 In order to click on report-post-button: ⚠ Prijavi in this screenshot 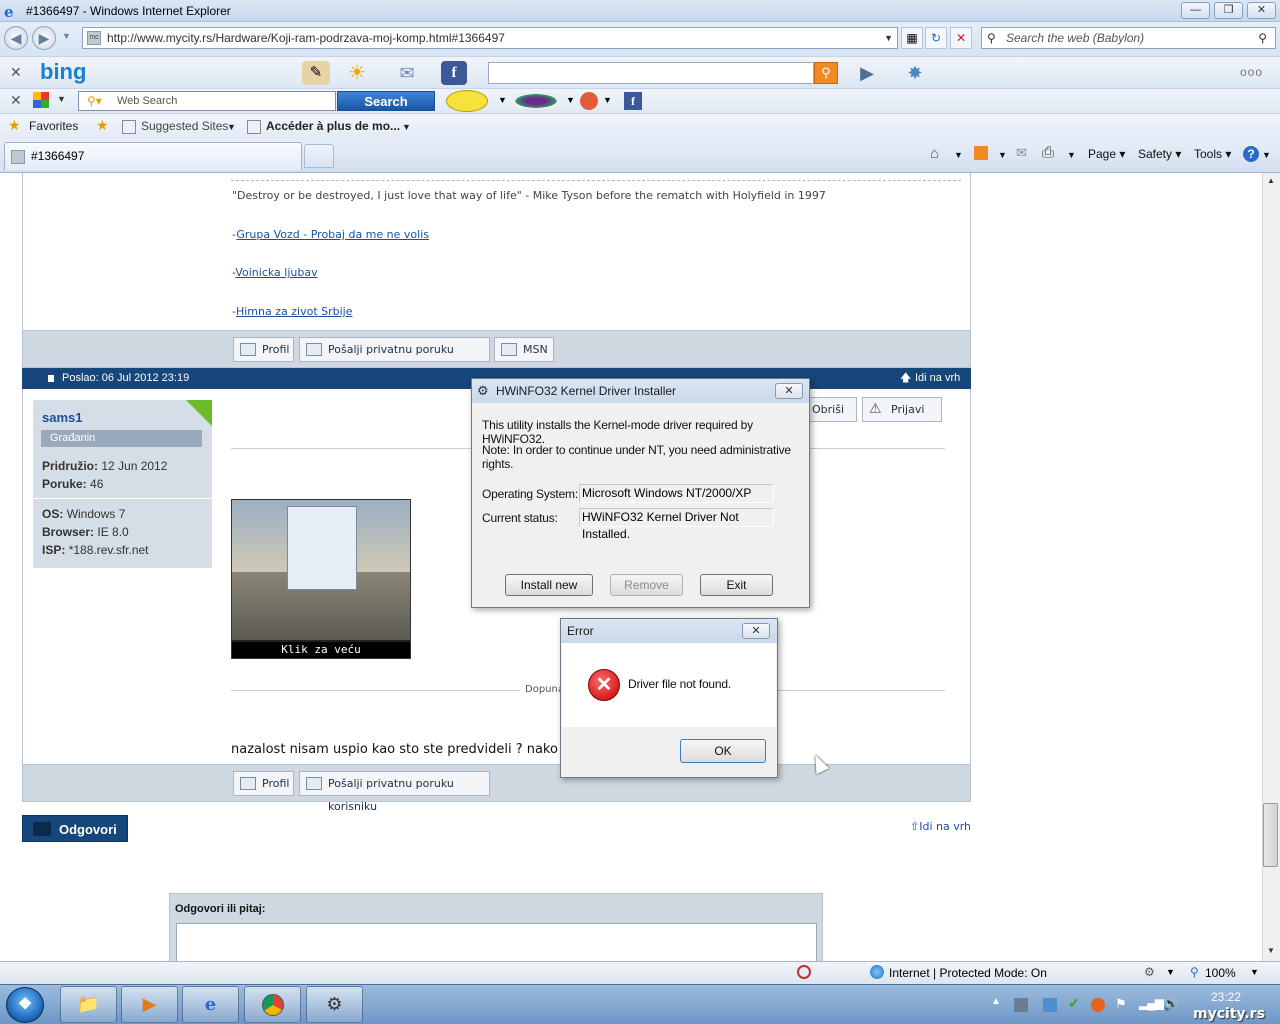, I will do `click(902, 409)`.